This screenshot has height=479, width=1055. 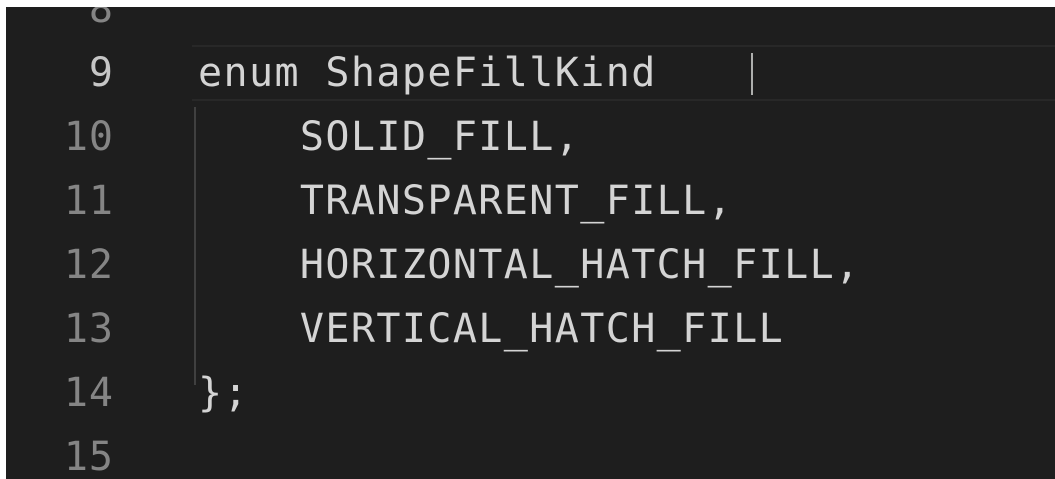 What do you see at coordinates (88, 201) in the screenshot?
I see `line-number: 11` at bounding box center [88, 201].